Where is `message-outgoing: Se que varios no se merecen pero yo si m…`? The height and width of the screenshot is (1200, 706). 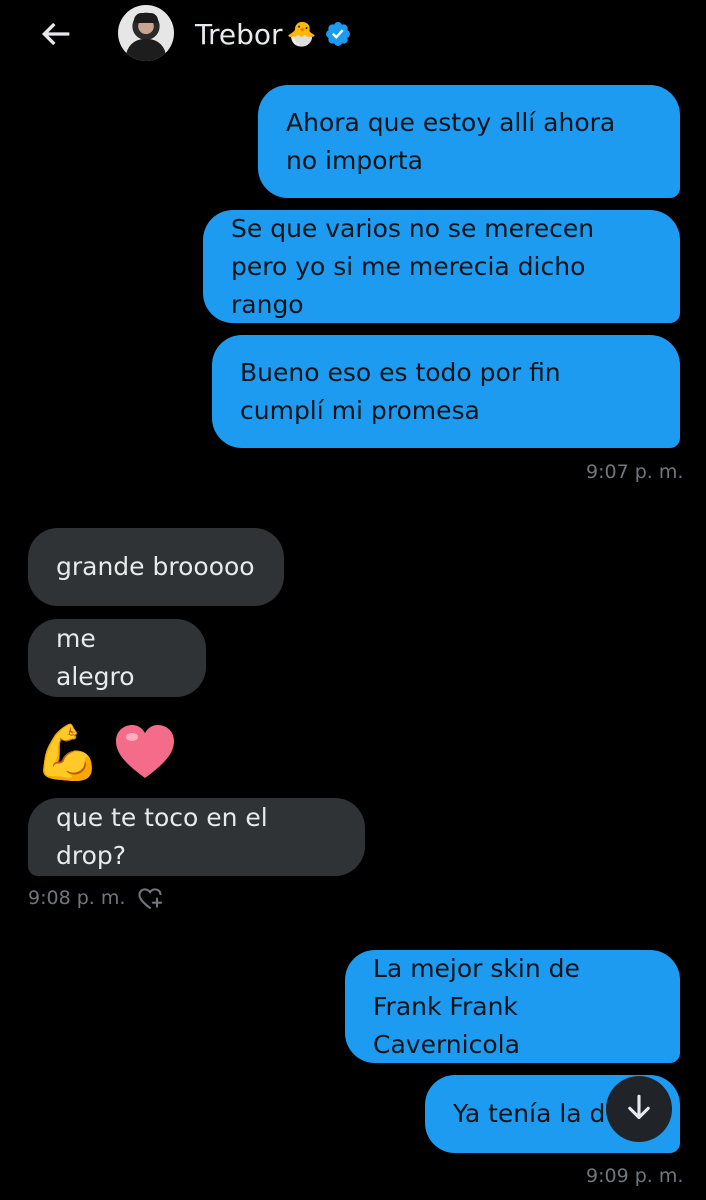 message-outgoing: Se que varios no se merecen pero yo si m… is located at coordinates (441, 266).